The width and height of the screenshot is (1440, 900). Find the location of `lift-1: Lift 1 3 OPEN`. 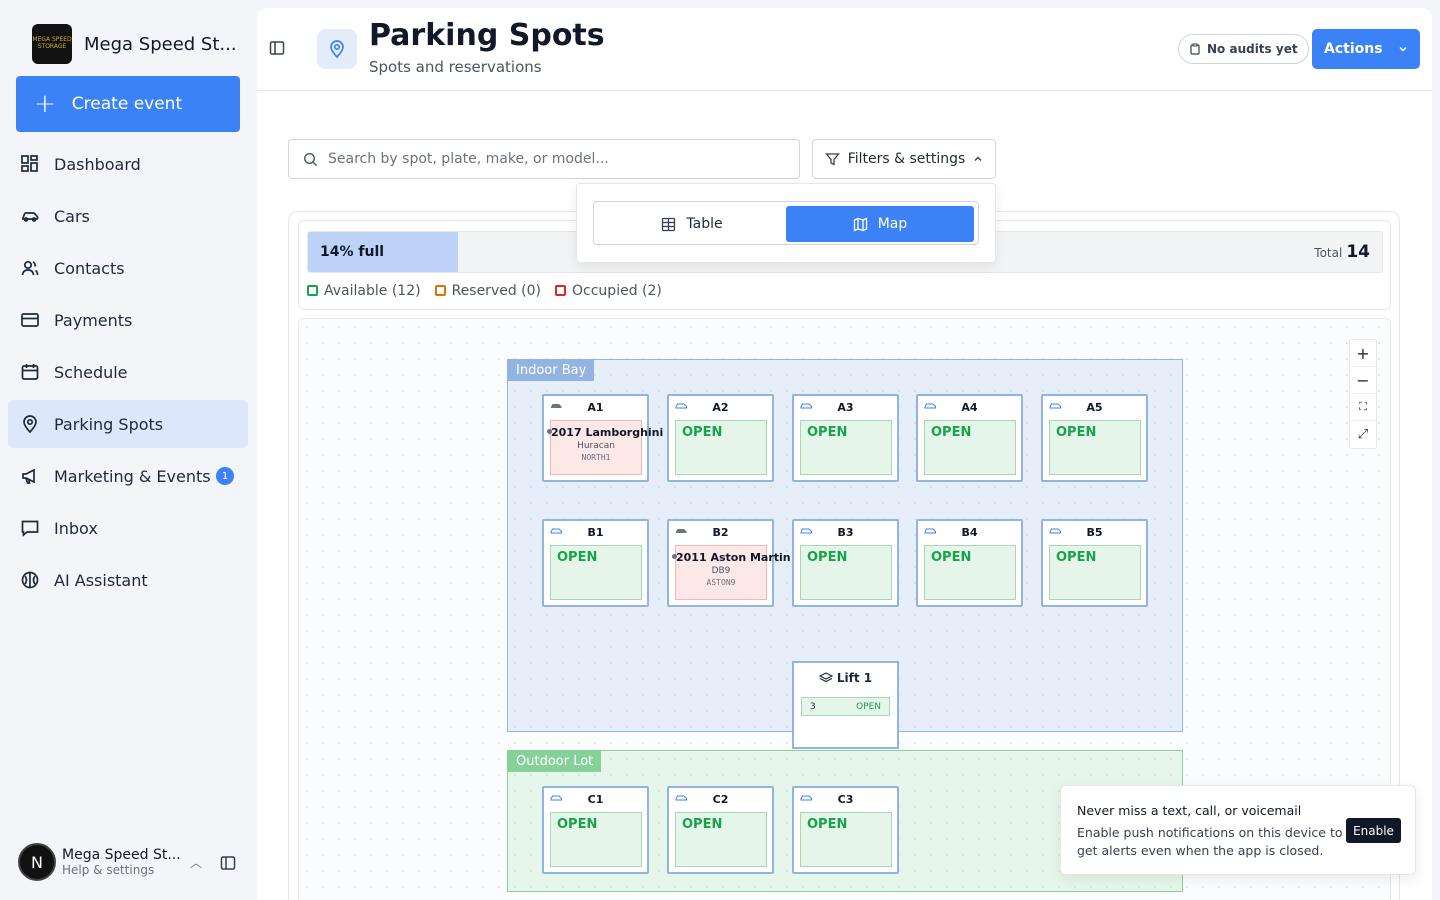

lift-1: Lift 1 3 OPEN is located at coordinates (845, 705).